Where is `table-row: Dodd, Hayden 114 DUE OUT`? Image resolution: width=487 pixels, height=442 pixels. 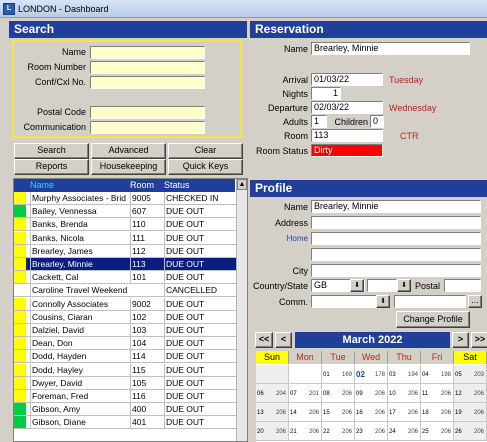
table-row: Dodd, Hayden 114 DUE OUT is located at coordinates (125, 357).